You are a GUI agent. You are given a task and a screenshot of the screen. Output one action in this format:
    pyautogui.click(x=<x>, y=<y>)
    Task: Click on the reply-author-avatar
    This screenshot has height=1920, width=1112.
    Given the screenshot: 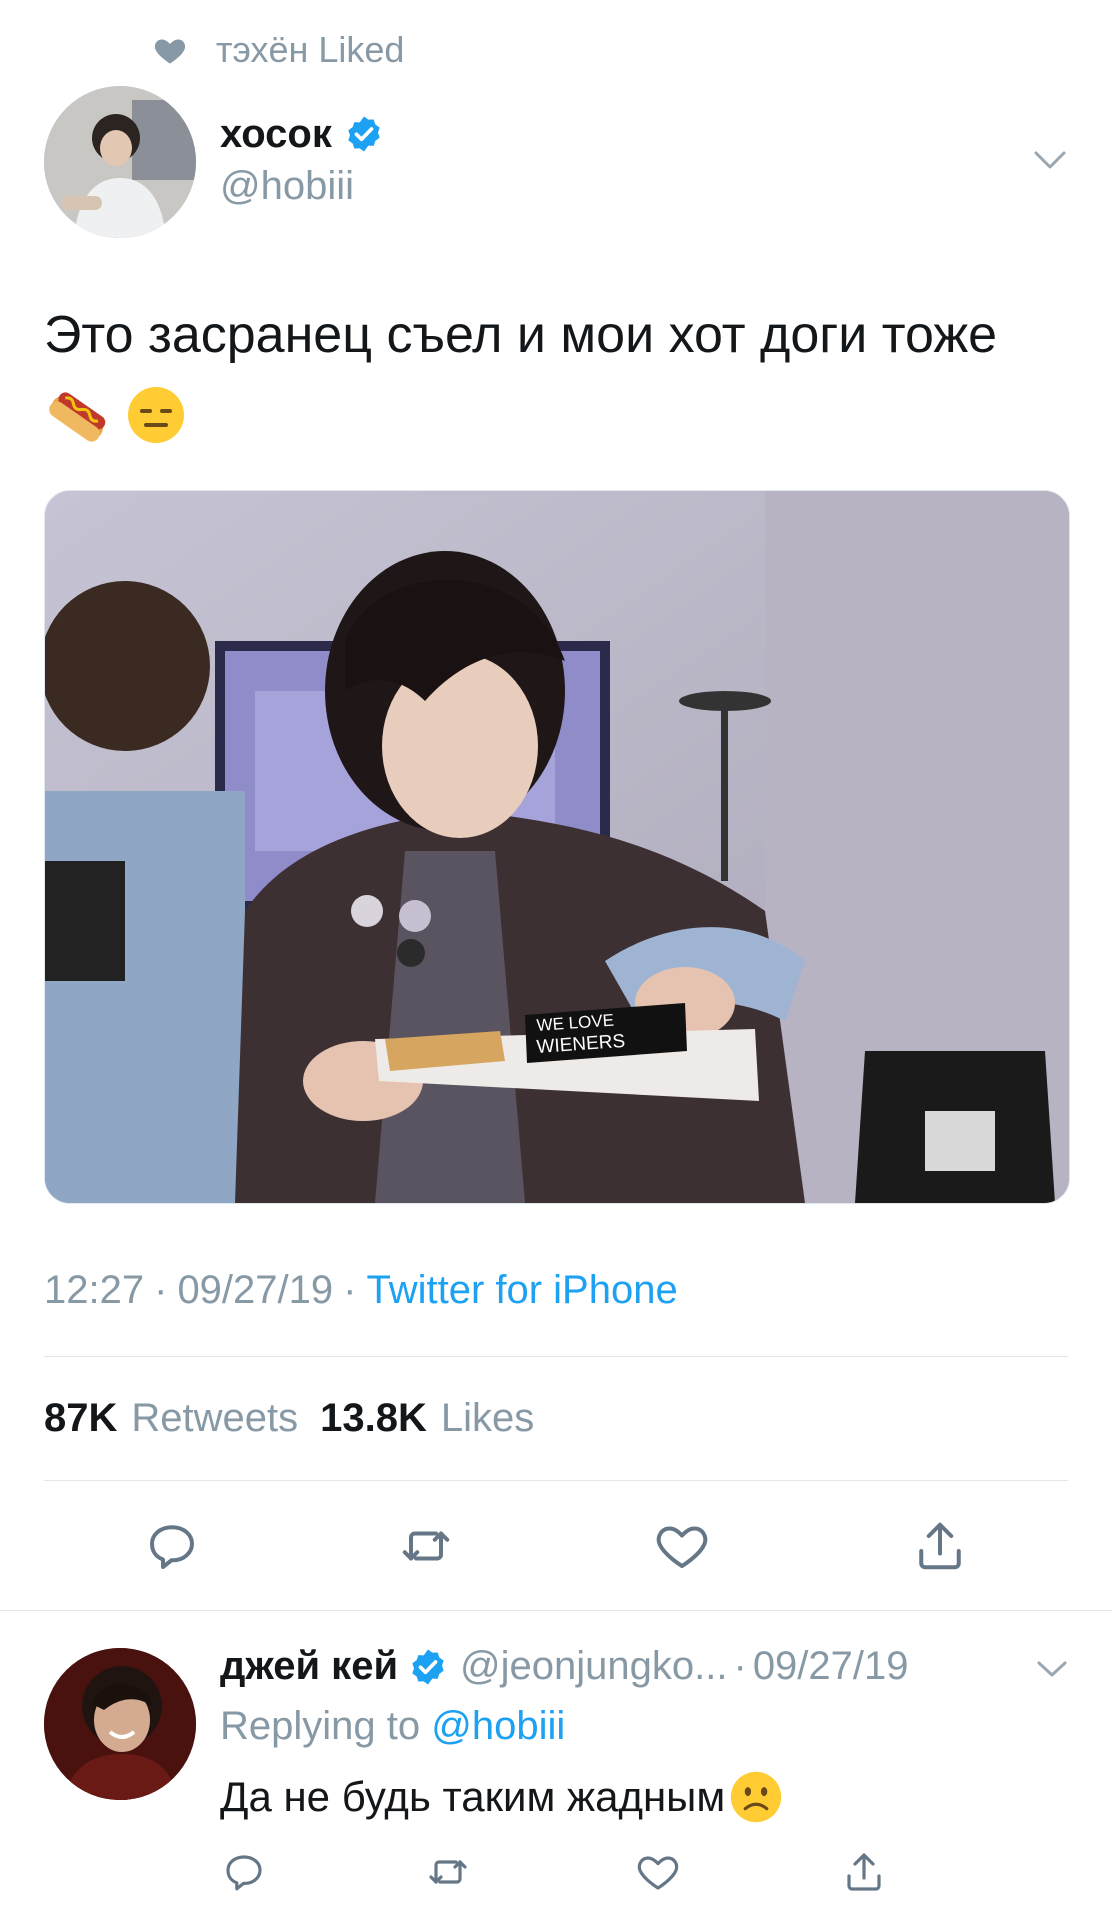 What is the action you would take?
    pyautogui.click(x=120, y=1724)
    